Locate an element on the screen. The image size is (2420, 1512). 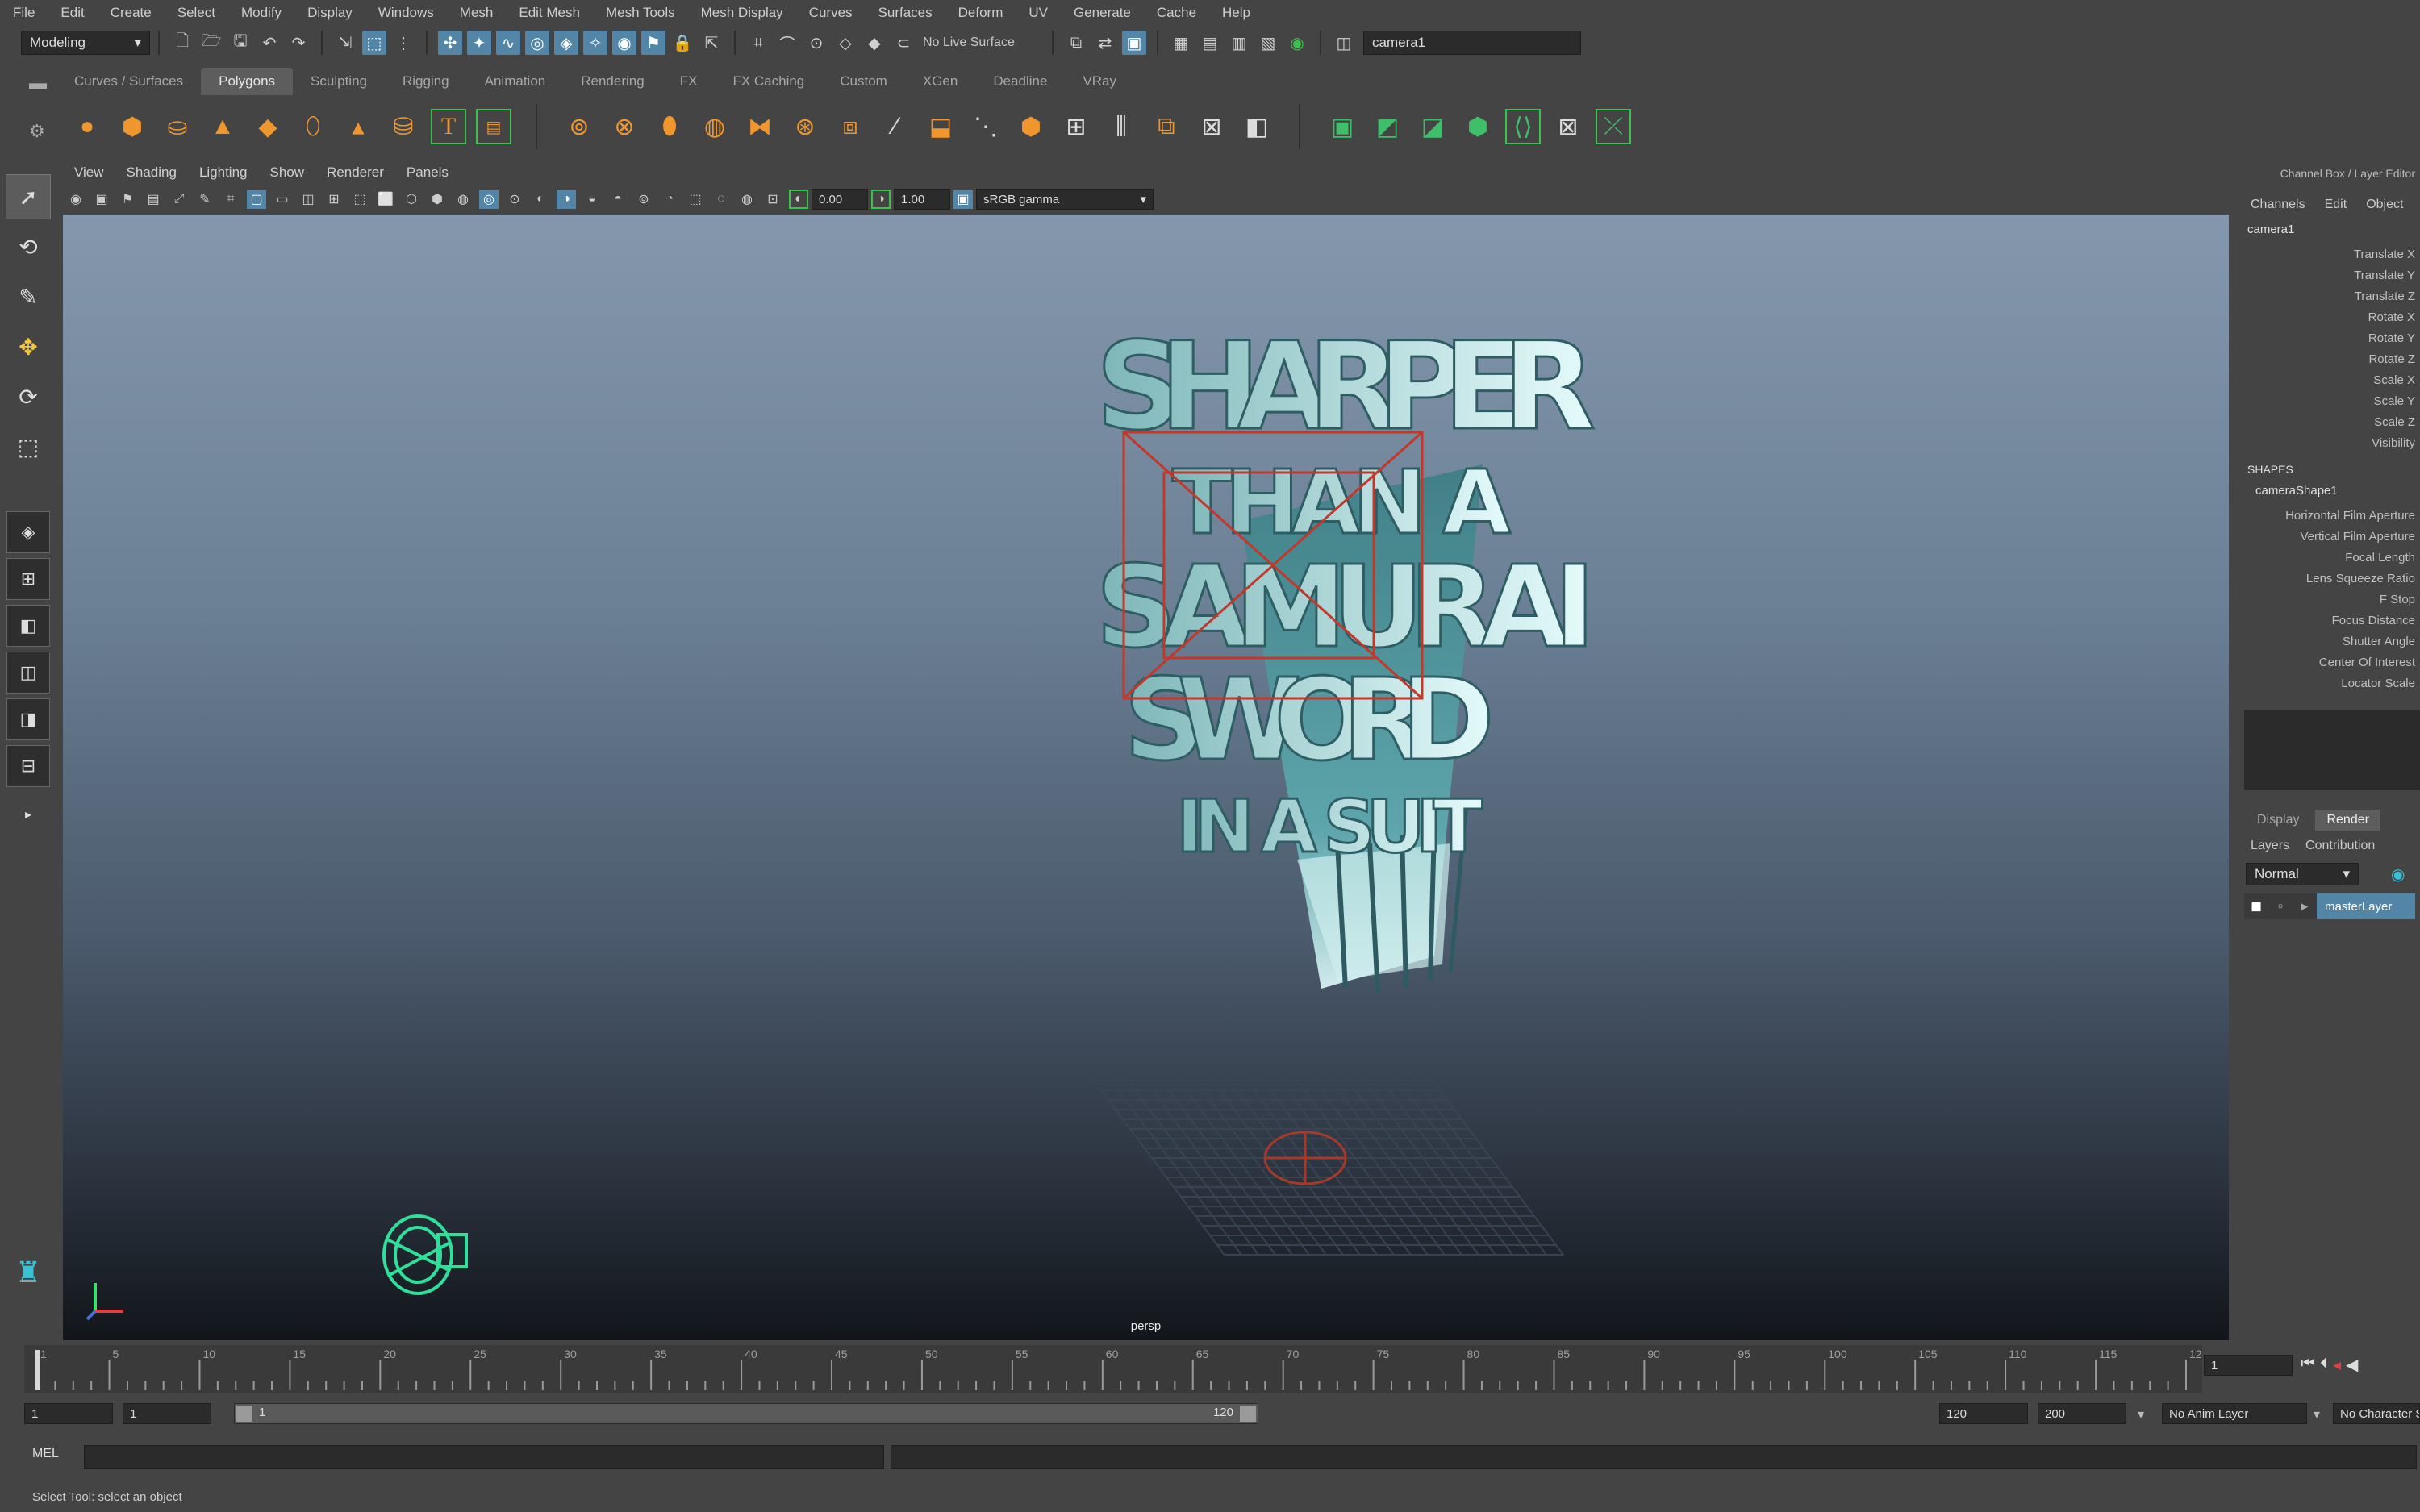
menu-item-select: Select is located at coordinates (196, 13).